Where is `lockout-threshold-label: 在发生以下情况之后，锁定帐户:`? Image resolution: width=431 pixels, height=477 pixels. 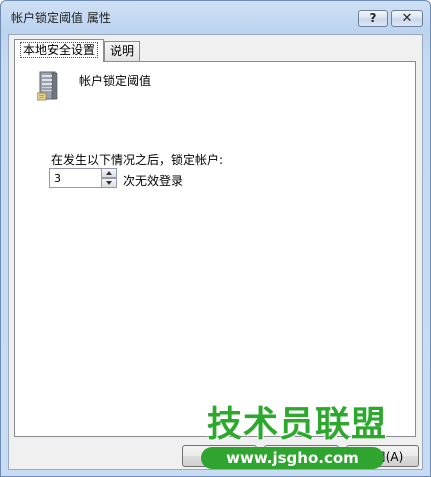 lockout-threshold-label: 在发生以下情况之后，锁定帐户: is located at coordinates (137, 160).